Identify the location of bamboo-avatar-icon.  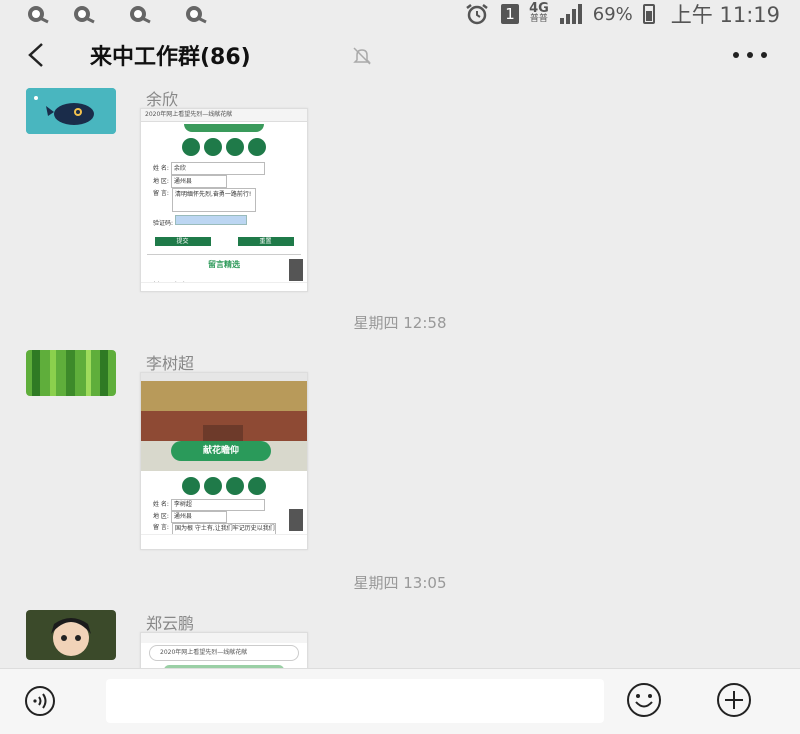
(71, 373).